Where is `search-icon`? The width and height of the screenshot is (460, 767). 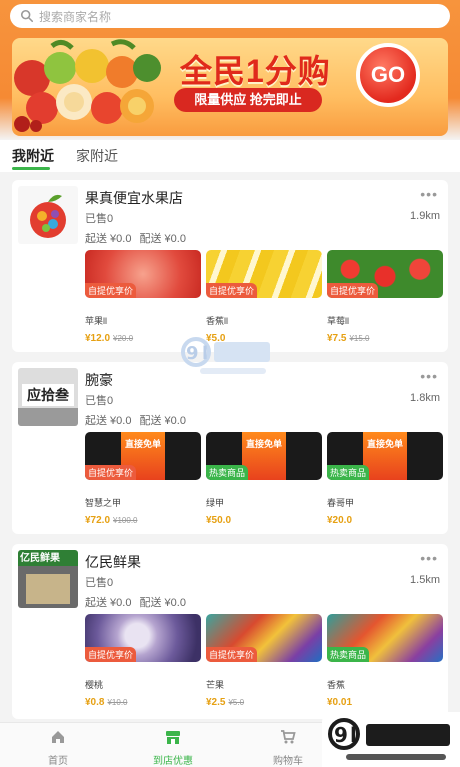 search-icon is located at coordinates (27, 16).